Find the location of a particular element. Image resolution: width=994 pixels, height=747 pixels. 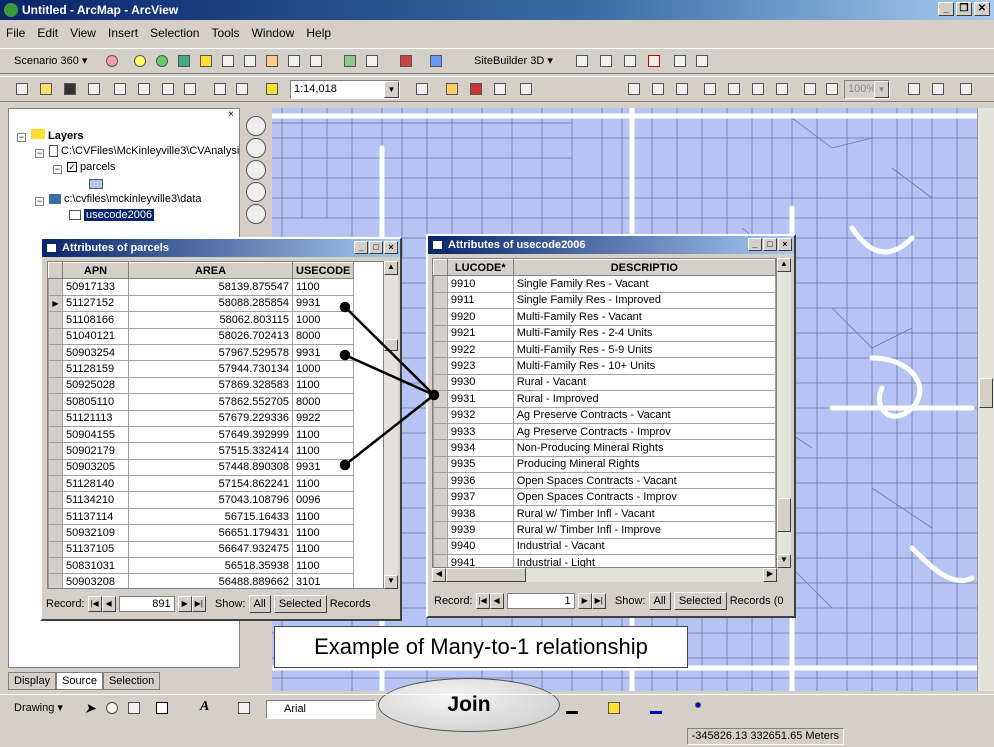

next-record-icon: ▶ is located at coordinates (184, 604).